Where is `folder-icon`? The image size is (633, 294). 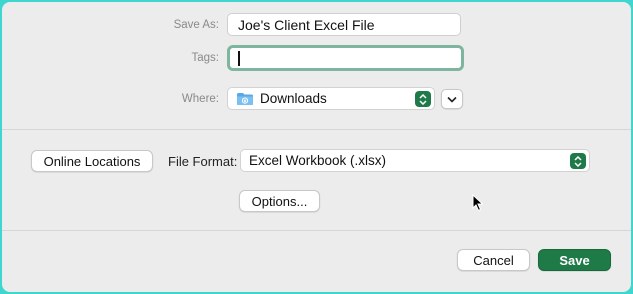 folder-icon is located at coordinates (245, 98).